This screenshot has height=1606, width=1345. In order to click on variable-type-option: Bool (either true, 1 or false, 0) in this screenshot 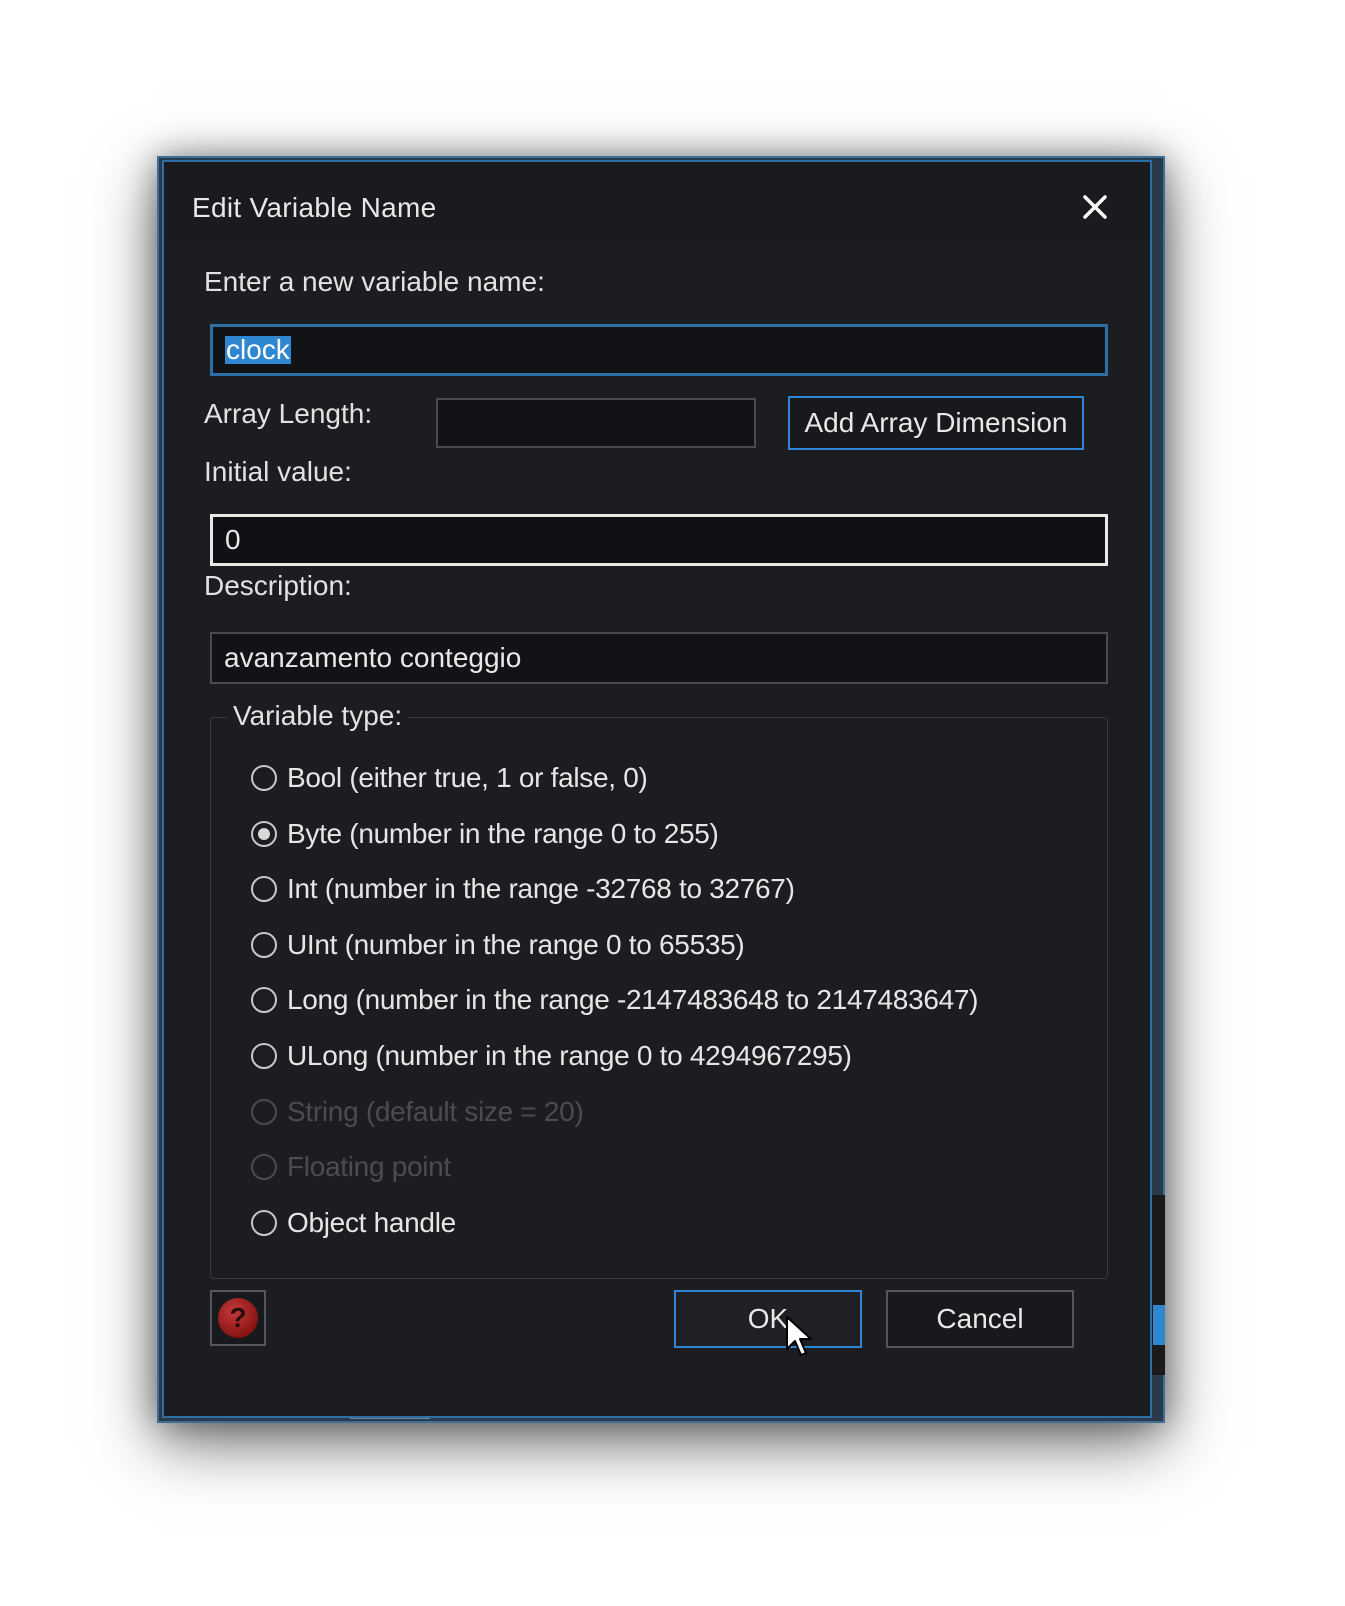, I will do `click(449, 778)`.